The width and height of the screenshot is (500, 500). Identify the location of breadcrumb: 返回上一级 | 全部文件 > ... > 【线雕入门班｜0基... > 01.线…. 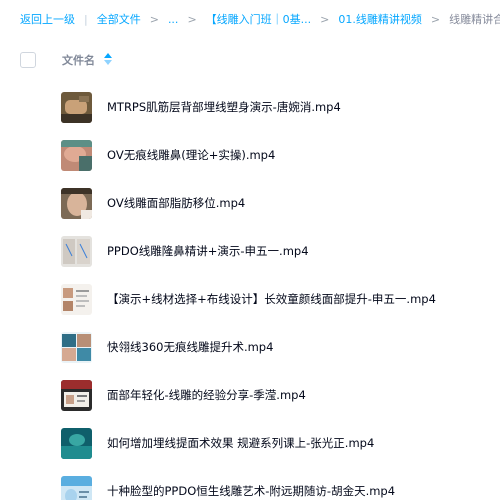
(250, 19).